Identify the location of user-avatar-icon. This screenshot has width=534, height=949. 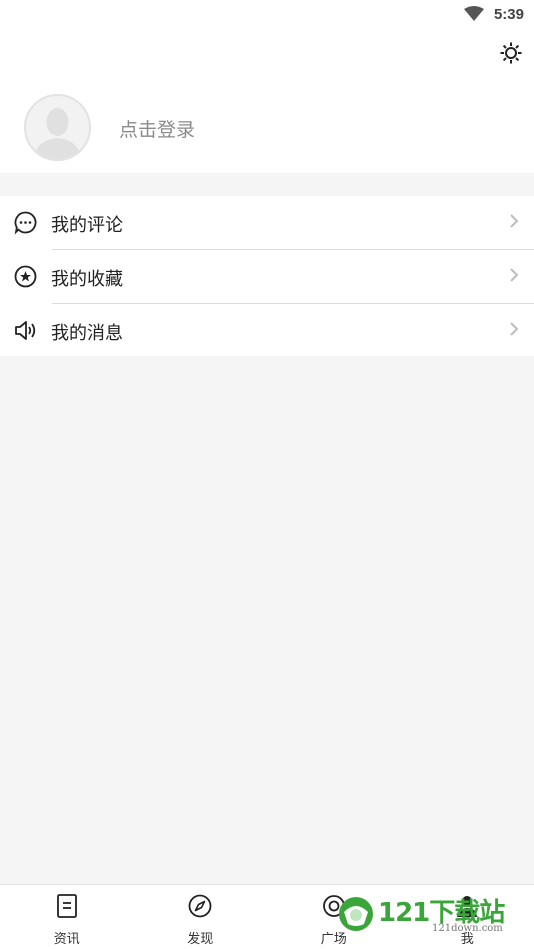
(57, 127).